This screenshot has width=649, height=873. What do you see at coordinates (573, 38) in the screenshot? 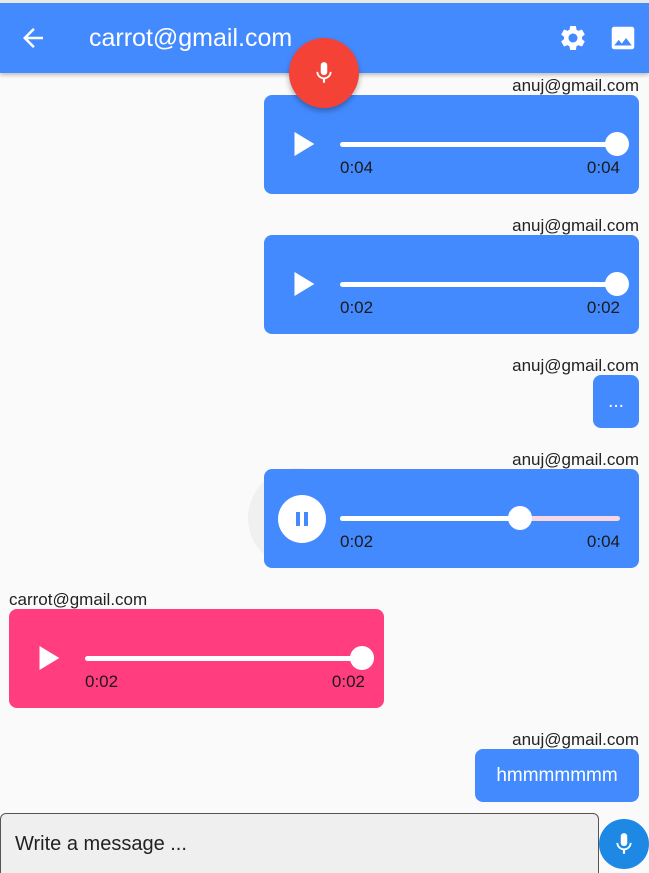
I see `gear-icon` at bounding box center [573, 38].